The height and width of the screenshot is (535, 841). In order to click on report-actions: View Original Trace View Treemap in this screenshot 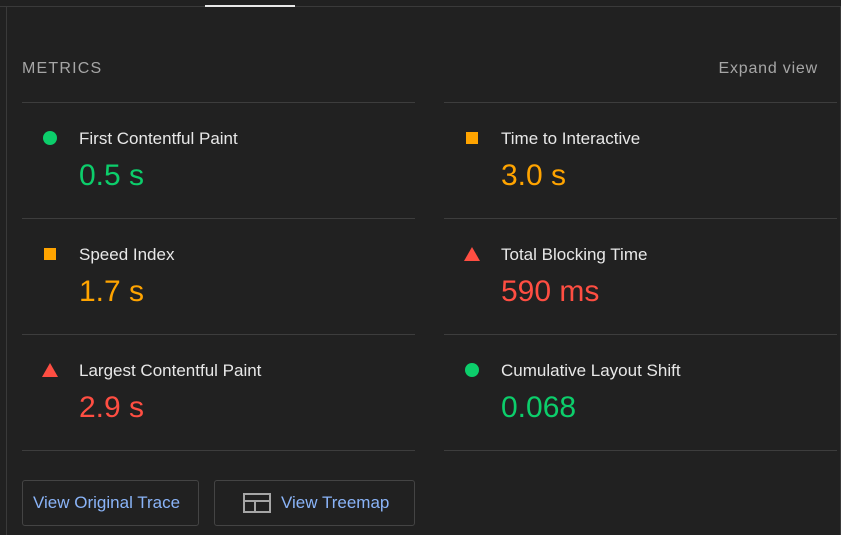, I will do `click(218, 503)`.